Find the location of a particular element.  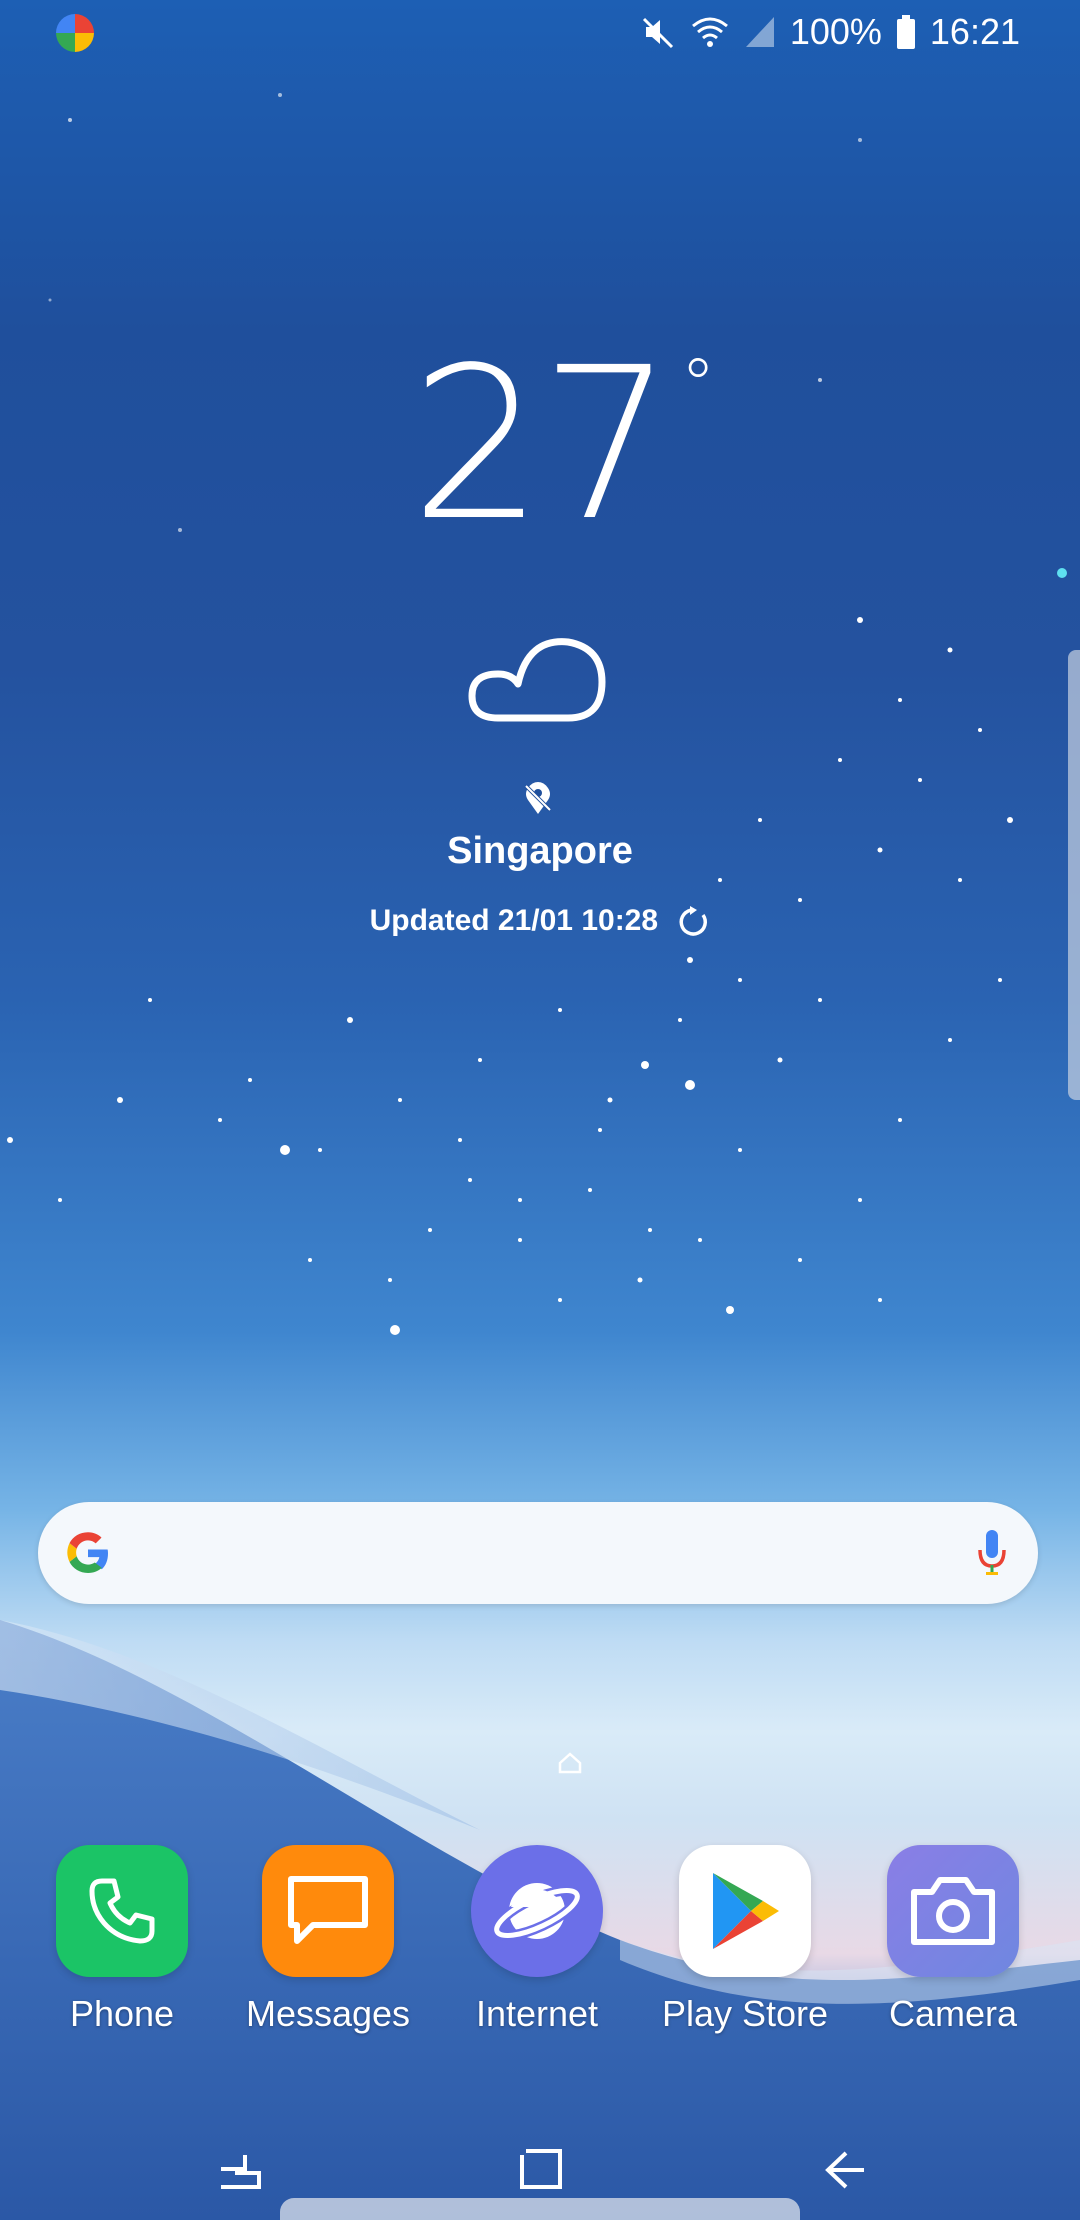

home-square-icon is located at coordinates (541, 2169).